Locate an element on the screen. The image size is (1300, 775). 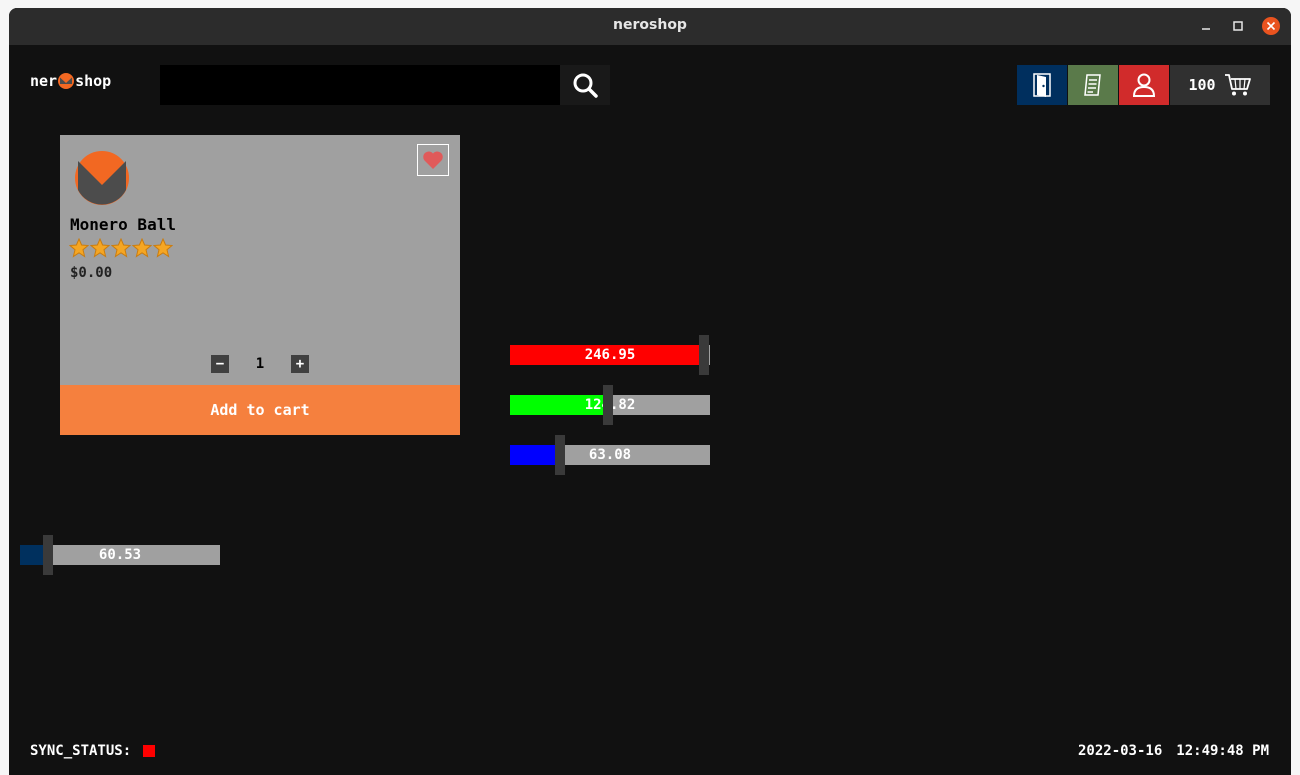
search-icon is located at coordinates (585, 85).